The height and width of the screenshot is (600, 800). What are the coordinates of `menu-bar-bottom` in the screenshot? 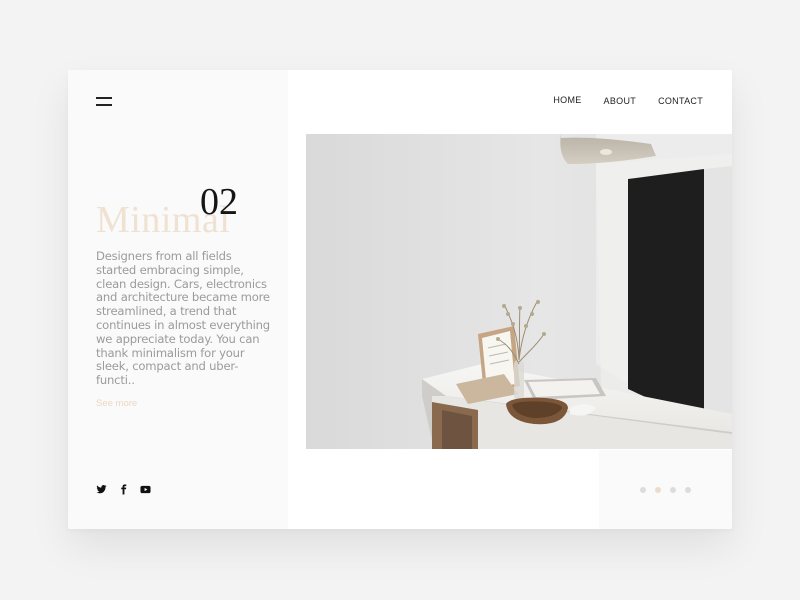 It's located at (104, 105).